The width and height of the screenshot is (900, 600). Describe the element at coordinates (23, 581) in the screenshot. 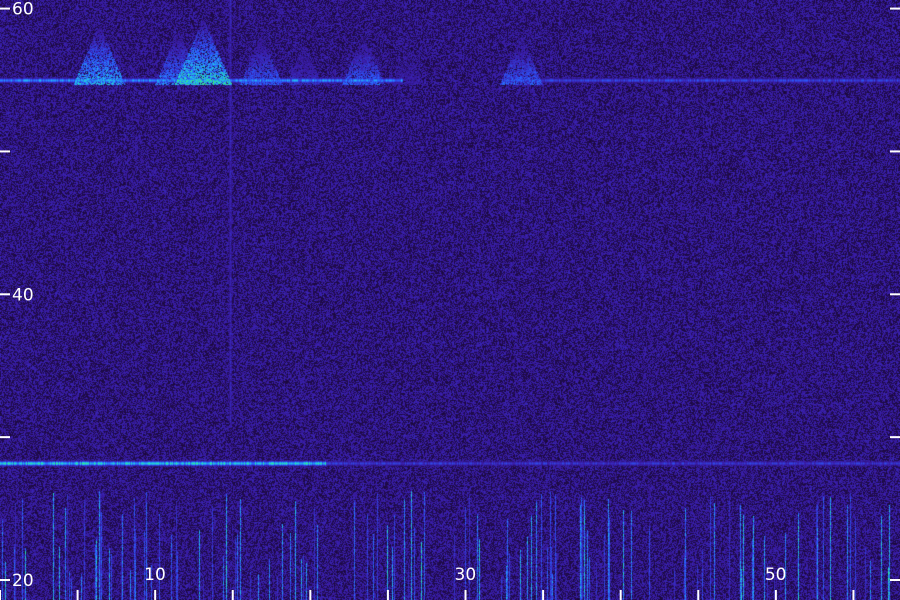

I see `y-tick-label: 20` at that location.